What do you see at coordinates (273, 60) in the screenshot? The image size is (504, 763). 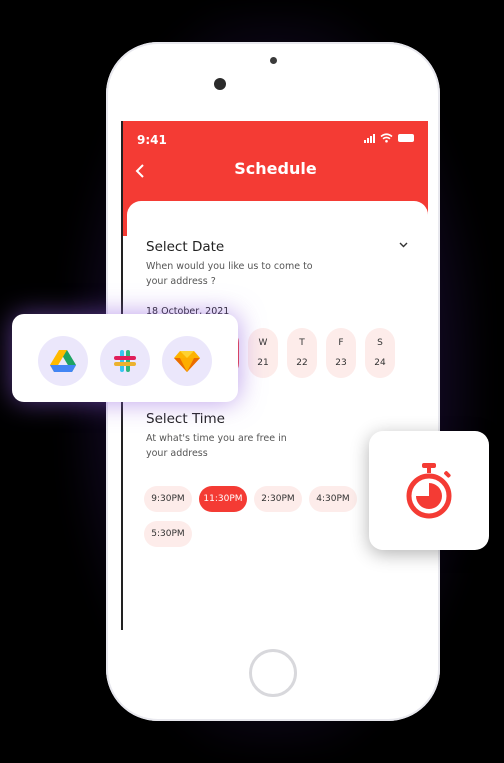 I see `phone-sensor` at bounding box center [273, 60].